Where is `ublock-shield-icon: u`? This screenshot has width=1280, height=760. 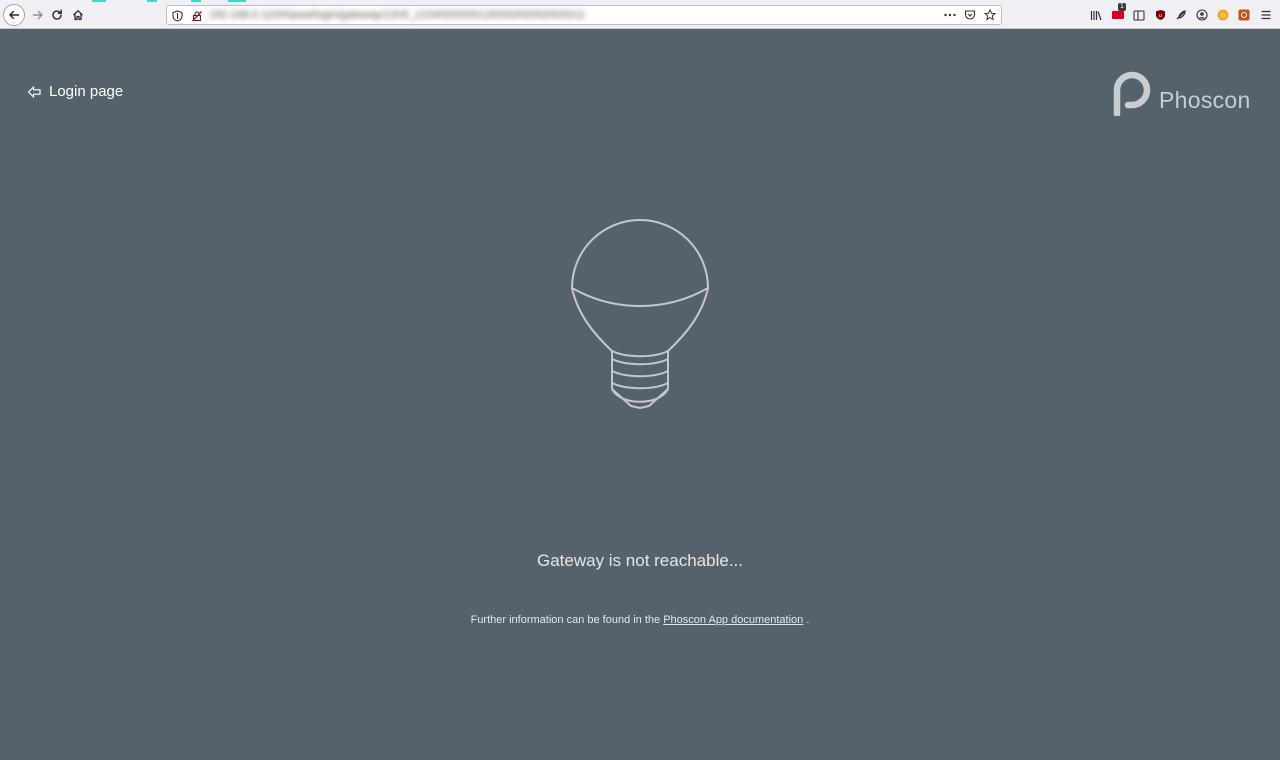 ublock-shield-icon: u is located at coordinates (1160, 15).